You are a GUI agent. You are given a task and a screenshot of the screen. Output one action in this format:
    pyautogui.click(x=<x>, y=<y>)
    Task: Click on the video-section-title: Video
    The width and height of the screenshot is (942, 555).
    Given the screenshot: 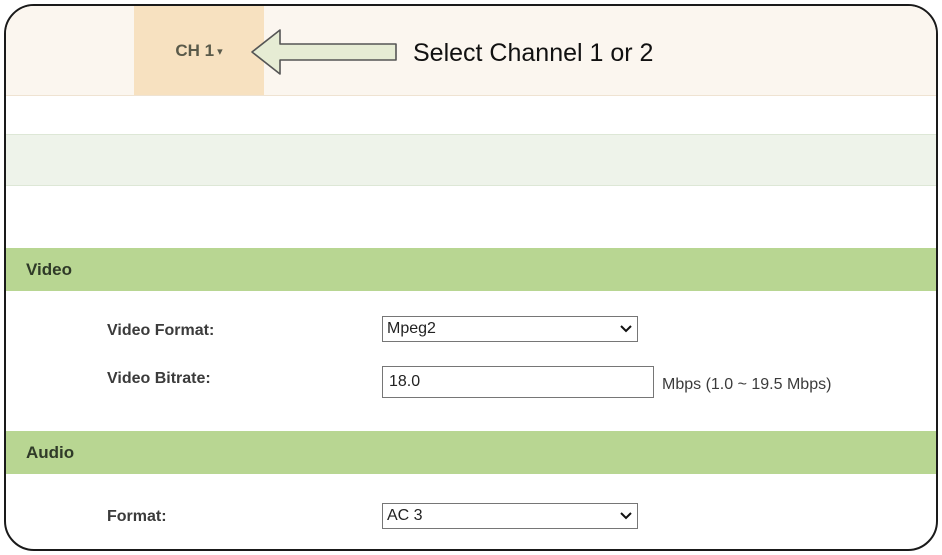 What is the action you would take?
    pyautogui.click(x=49, y=269)
    